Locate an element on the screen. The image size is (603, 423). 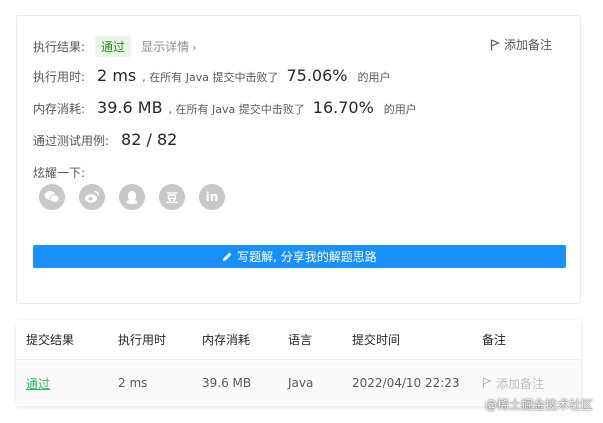
result-row: 执行结果: 通过 显示详情 › is located at coordinates (114, 46).